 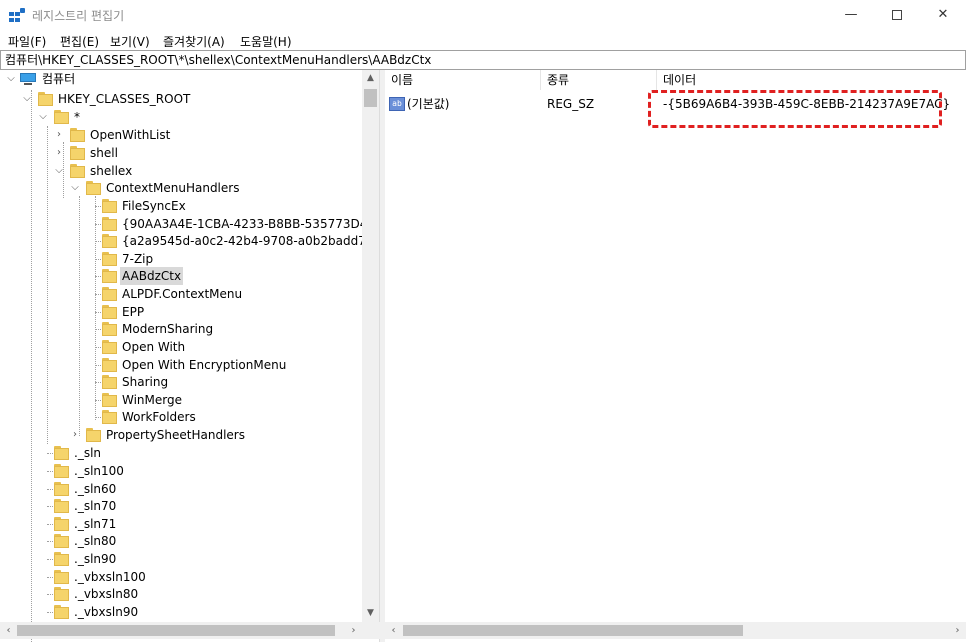 I want to click on tree-horizontal-scrollbar: ‹ ›, so click(x=181, y=630).